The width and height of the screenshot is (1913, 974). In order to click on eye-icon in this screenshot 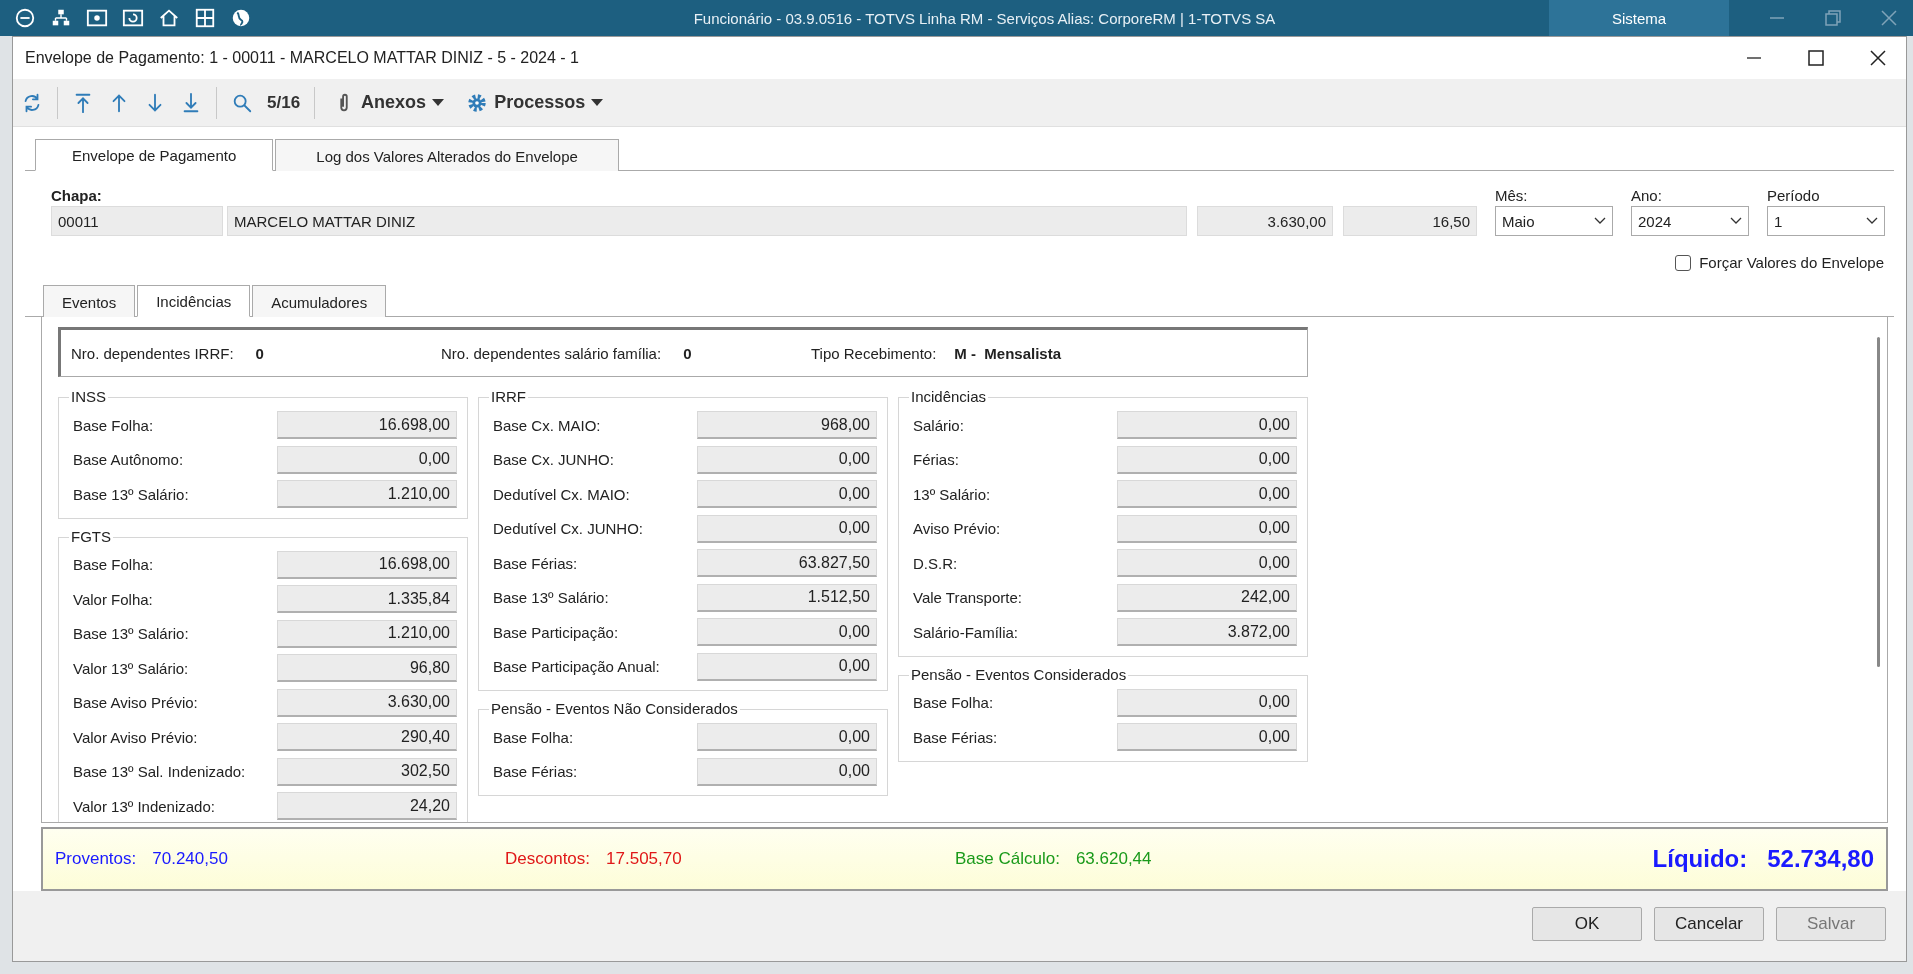, I will do `click(97, 18)`.